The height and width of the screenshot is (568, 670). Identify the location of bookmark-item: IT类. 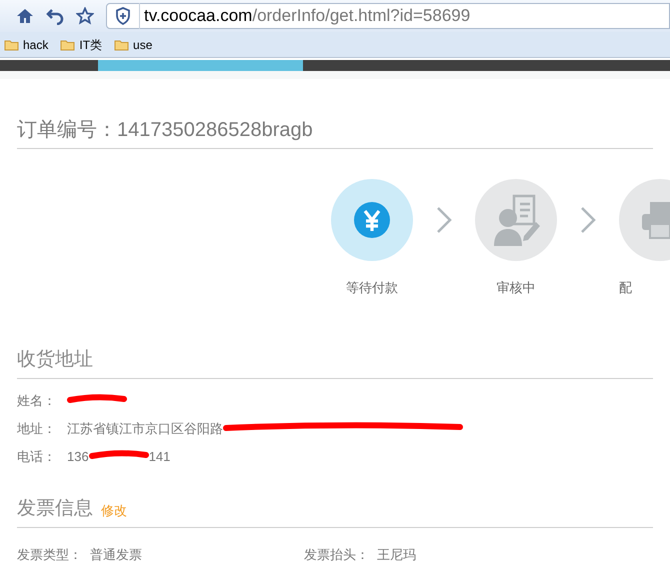
(81, 45).